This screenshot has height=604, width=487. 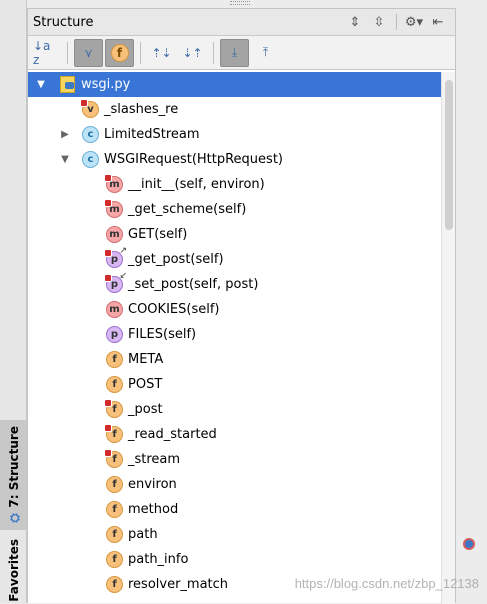 What do you see at coordinates (158, 234) in the screenshot?
I see `tree-item-label: GET(self)` at bounding box center [158, 234].